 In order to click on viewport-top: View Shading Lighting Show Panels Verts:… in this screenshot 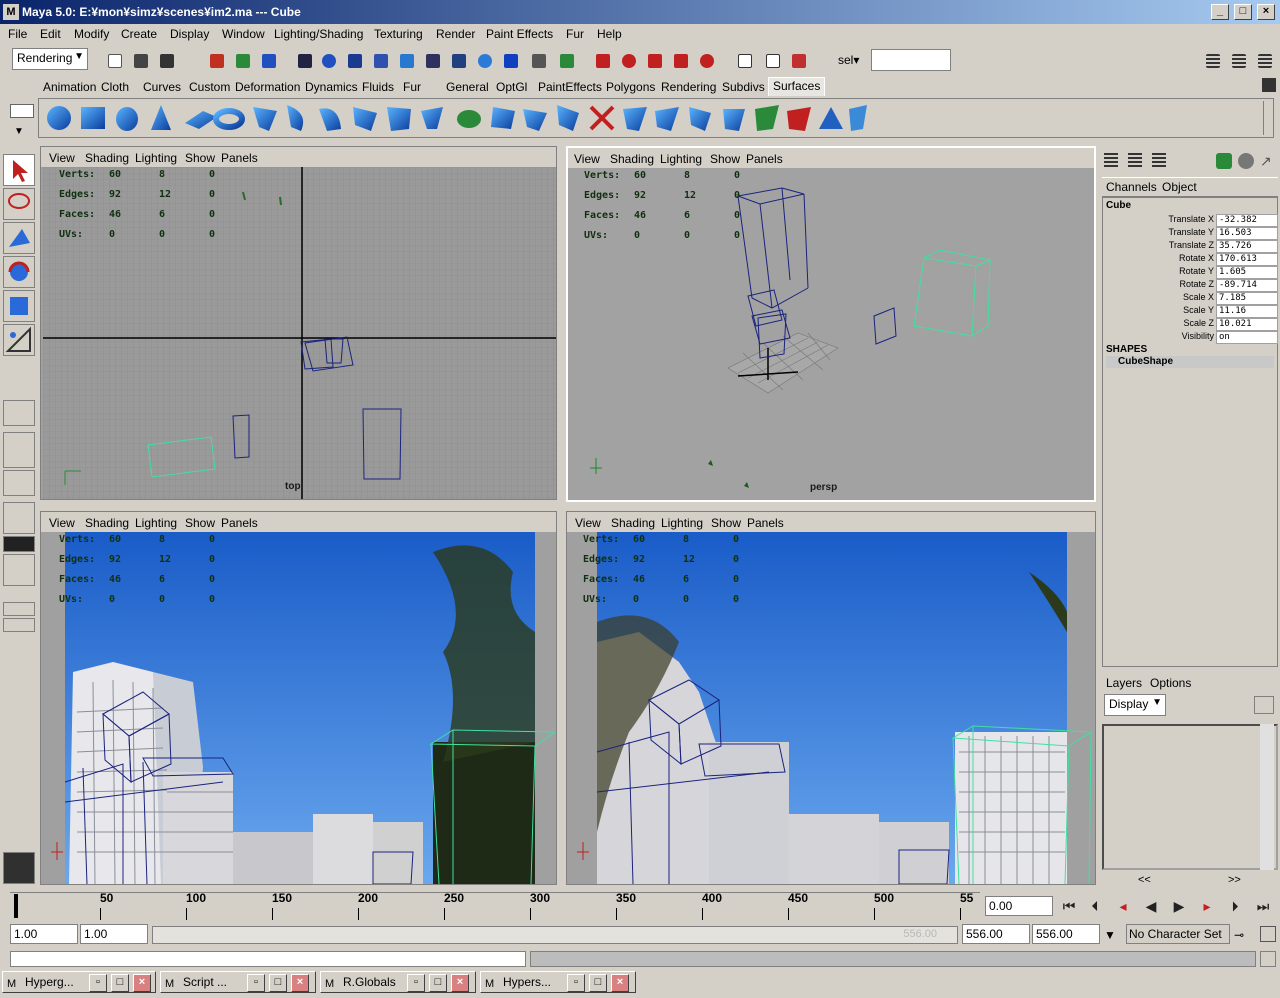, I will do `click(298, 323)`.